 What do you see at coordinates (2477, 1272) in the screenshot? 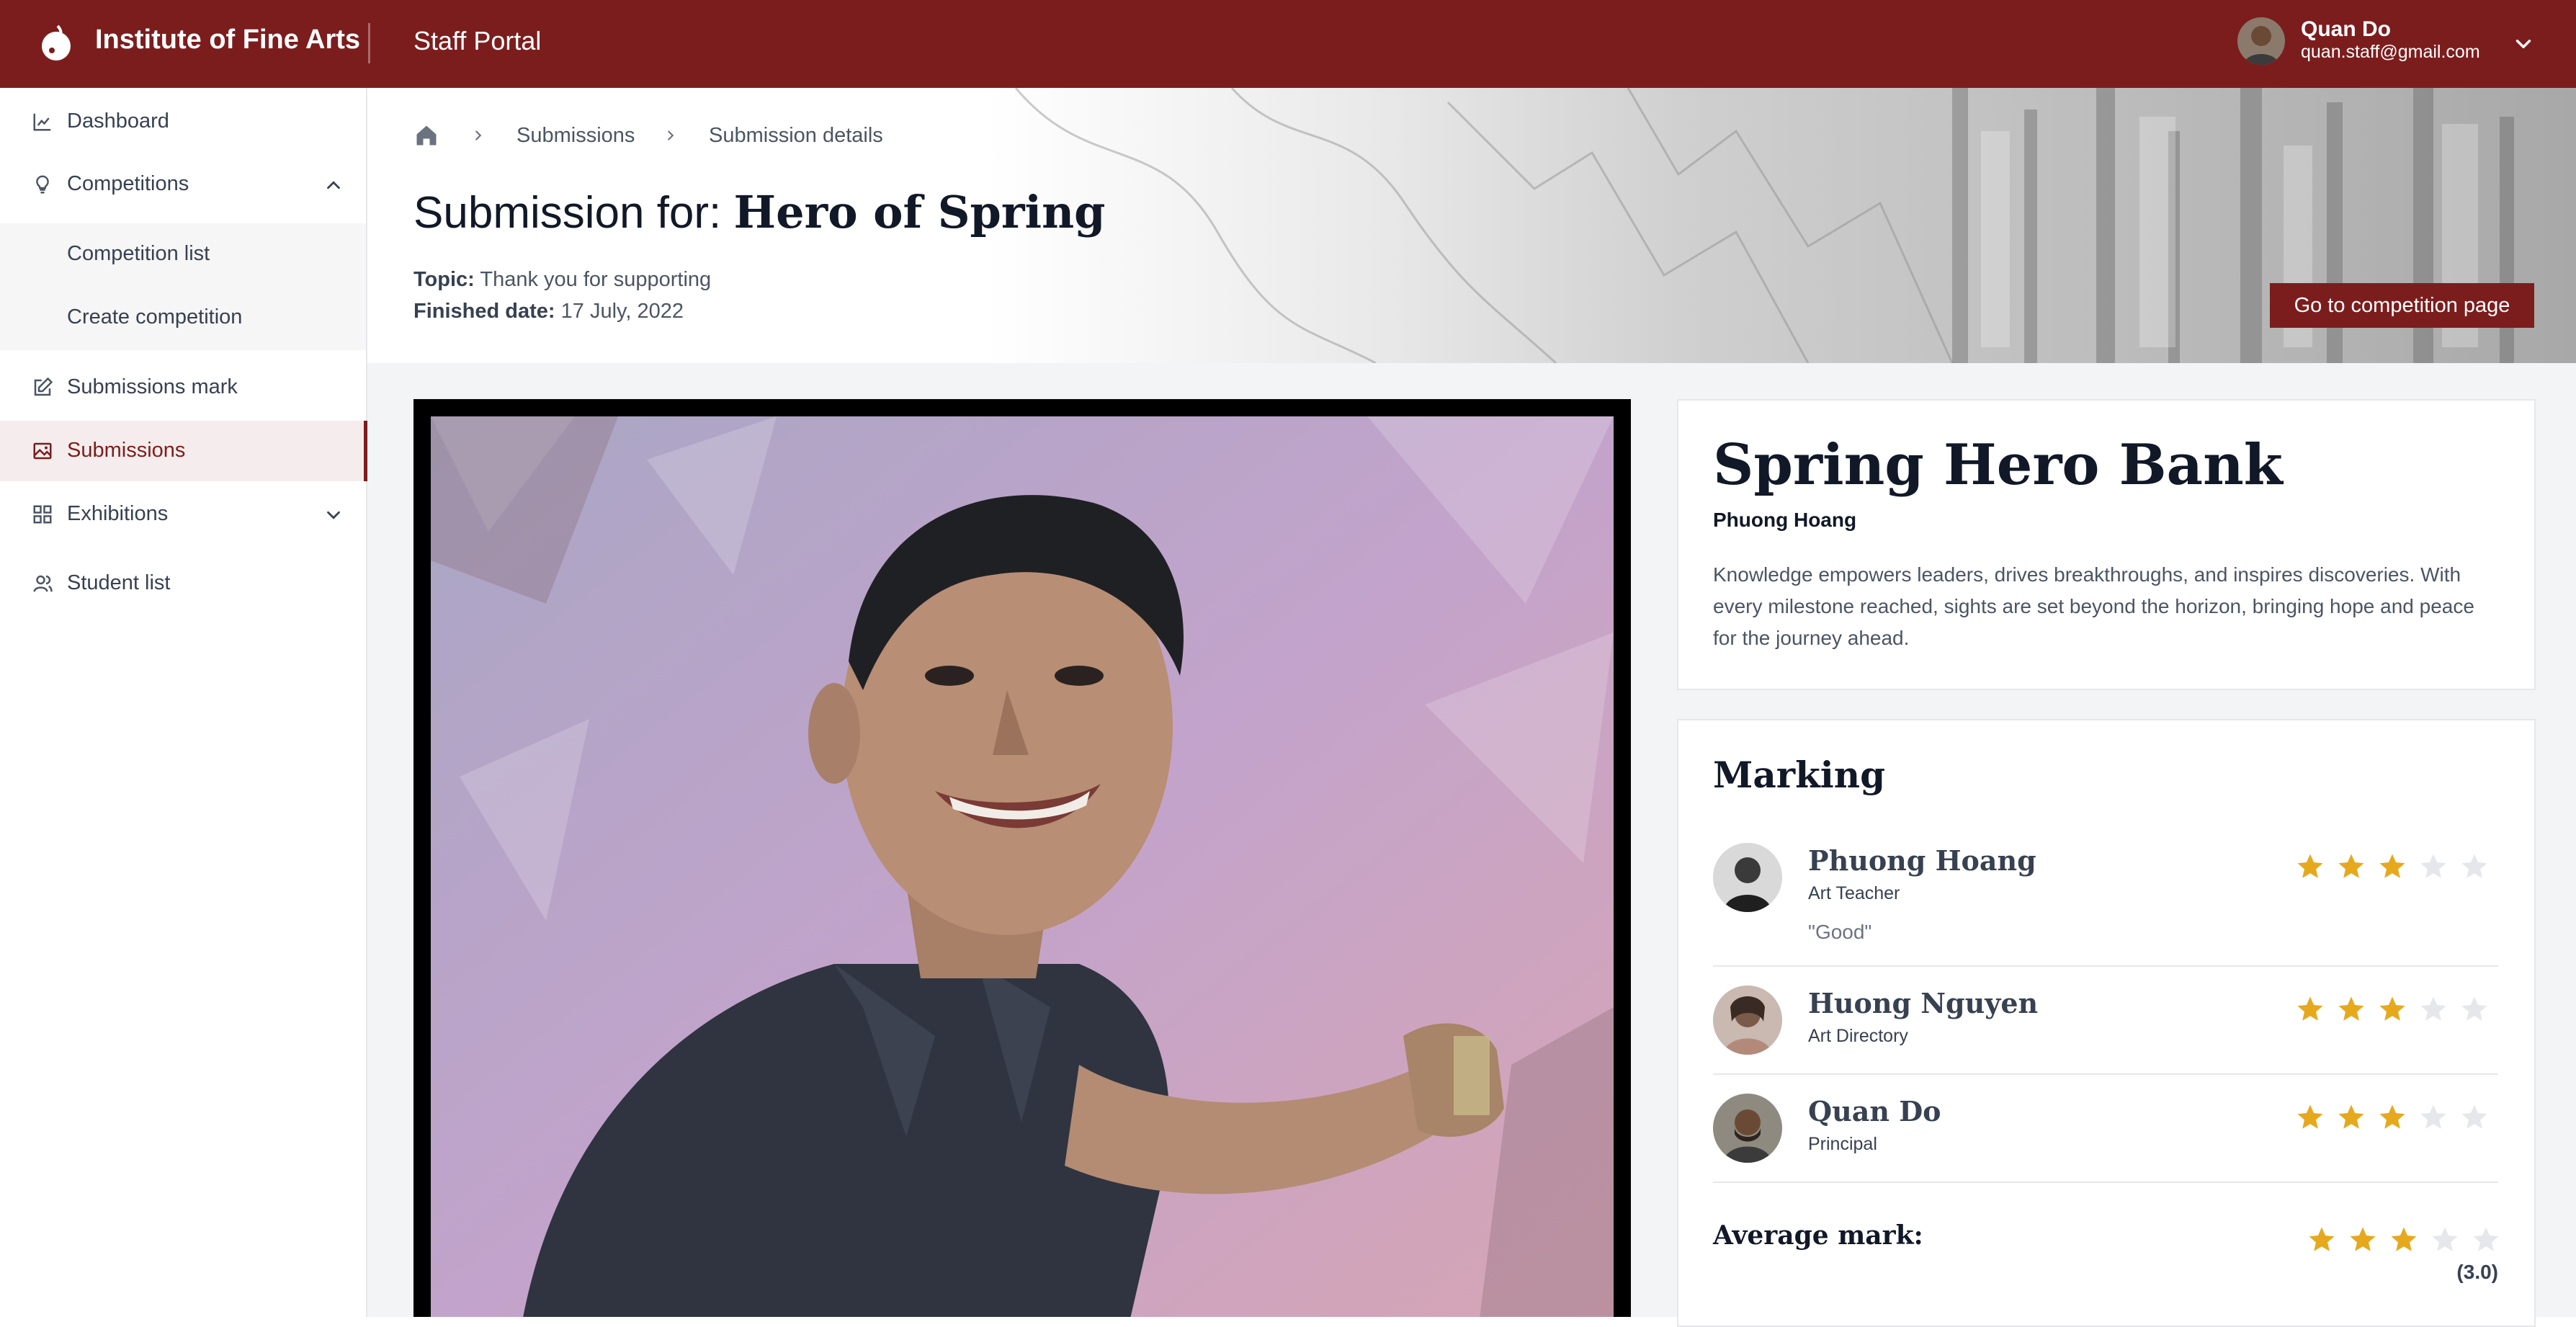
I see `average-mark-value: (3.0)` at bounding box center [2477, 1272].